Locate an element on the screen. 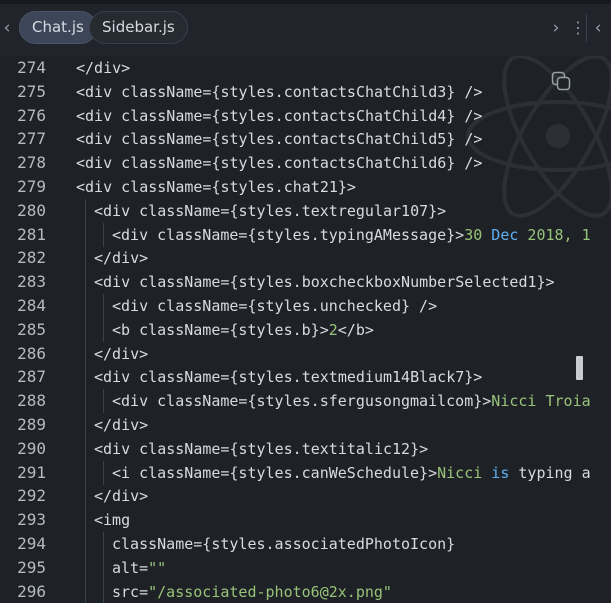 This screenshot has width=611, height=603. code-text: className={styles.associatedPhotoIcon} is located at coordinates (283, 544).